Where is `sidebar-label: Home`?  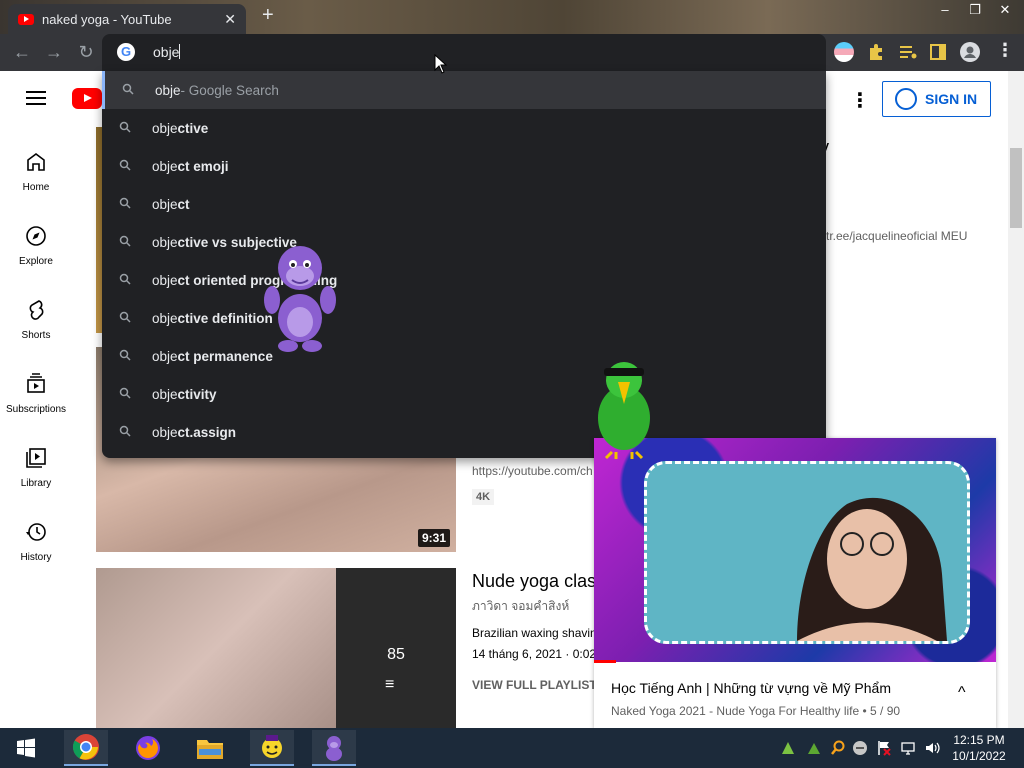 sidebar-label: Home is located at coordinates (36, 187).